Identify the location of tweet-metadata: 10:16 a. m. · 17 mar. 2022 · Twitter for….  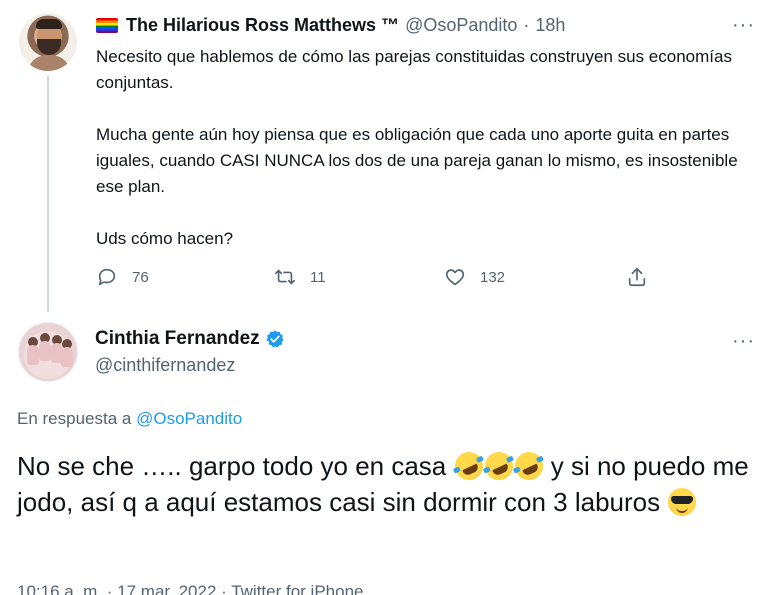
(190, 588).